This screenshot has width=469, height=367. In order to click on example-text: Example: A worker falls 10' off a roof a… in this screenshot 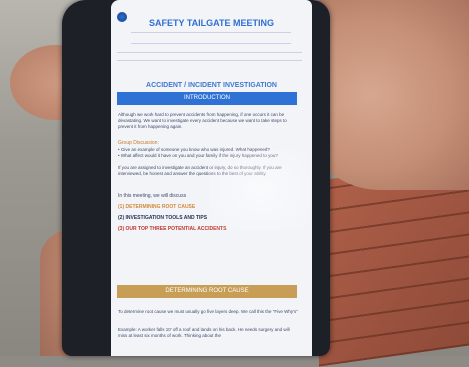, I will do `click(204, 332)`.